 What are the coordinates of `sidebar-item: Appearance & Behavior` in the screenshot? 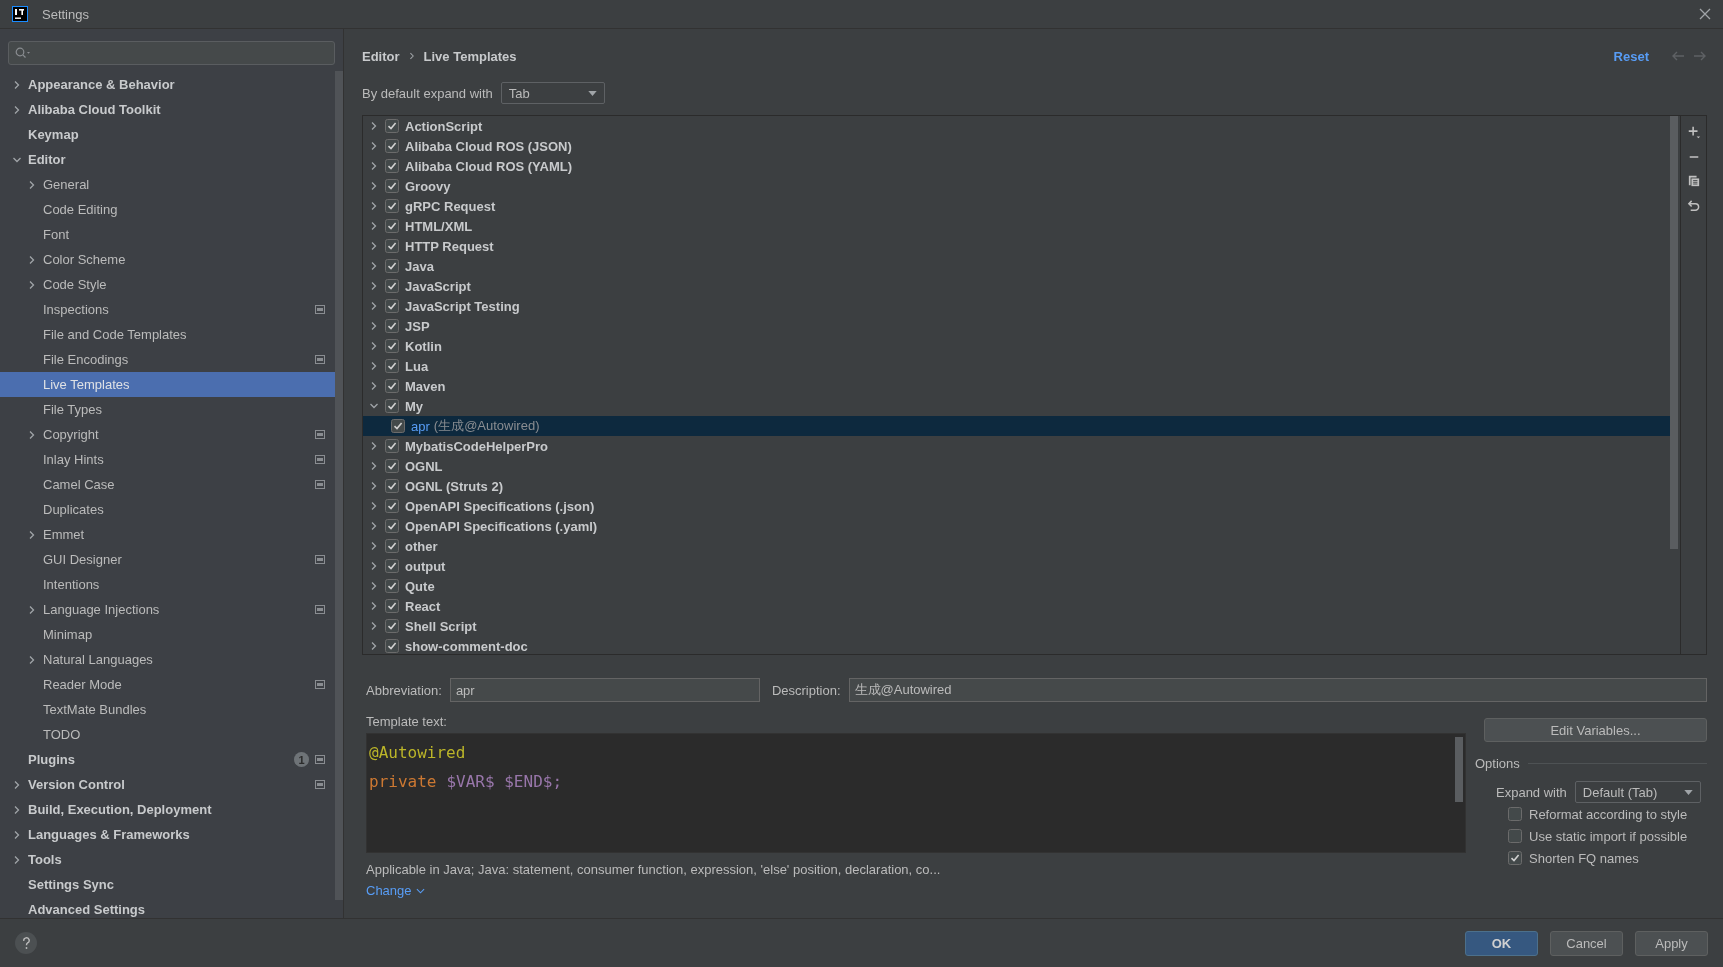 It's located at (167, 84).